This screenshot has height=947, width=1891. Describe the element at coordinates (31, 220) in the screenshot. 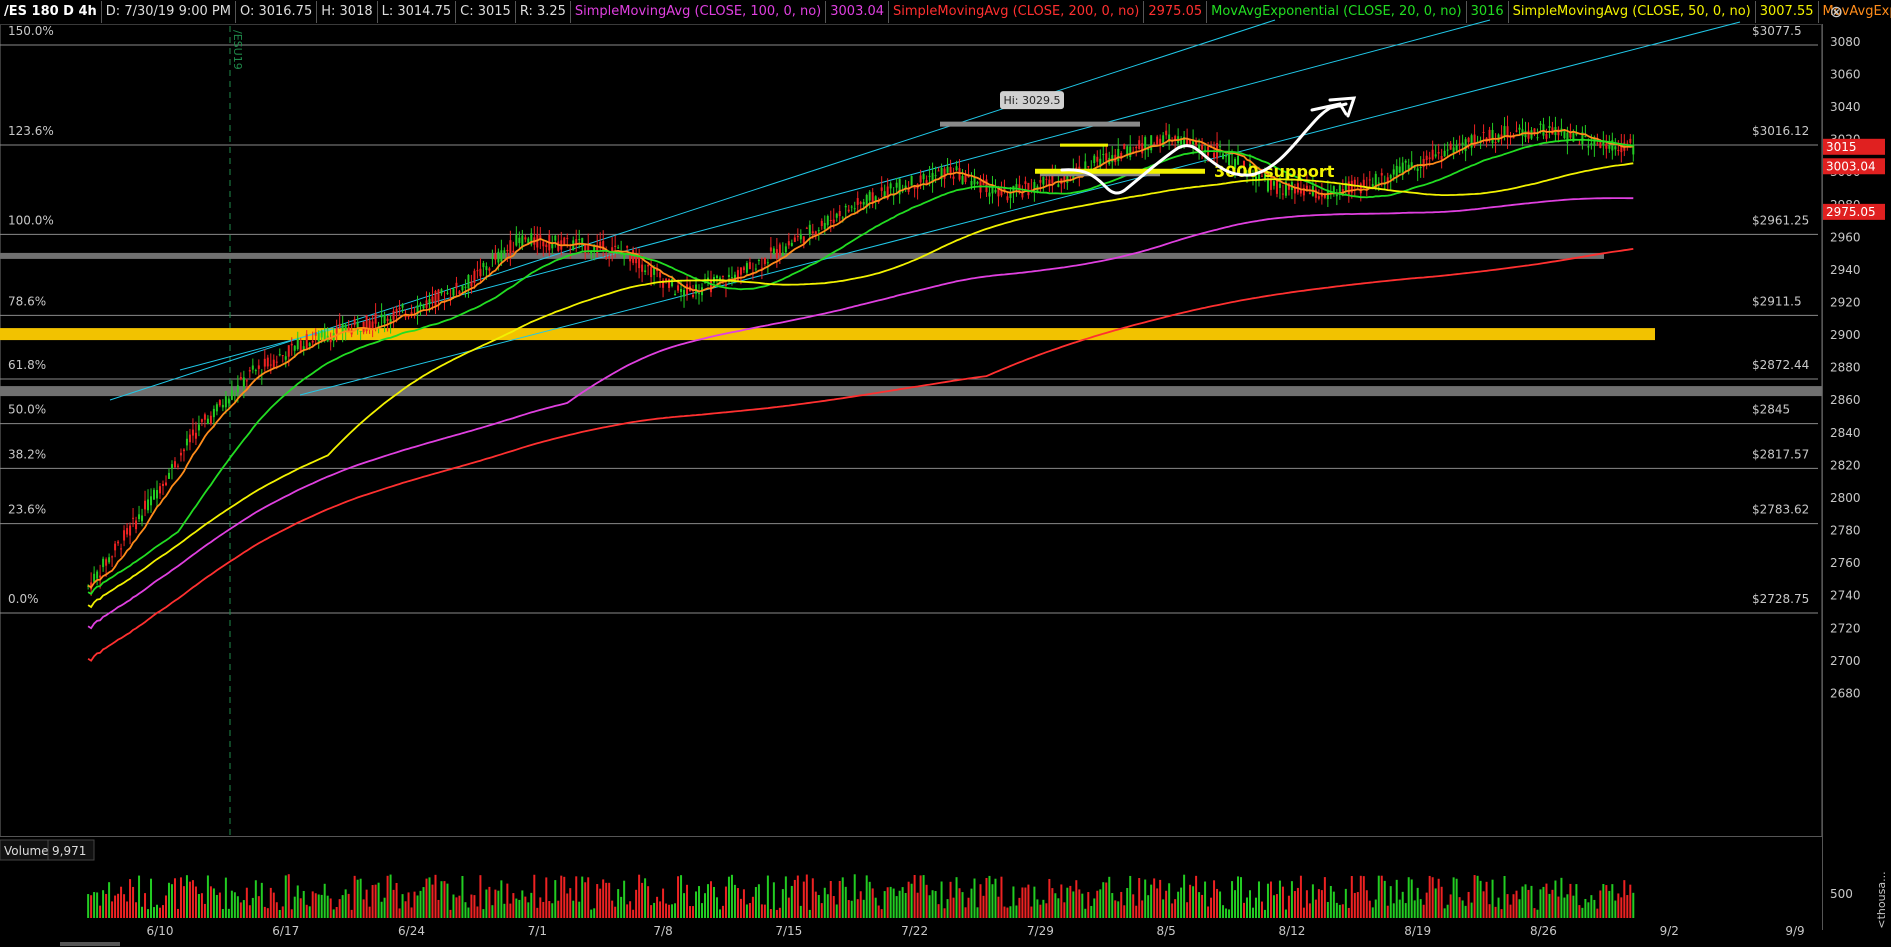

I see `fib-pct-label: 100.0%` at that location.